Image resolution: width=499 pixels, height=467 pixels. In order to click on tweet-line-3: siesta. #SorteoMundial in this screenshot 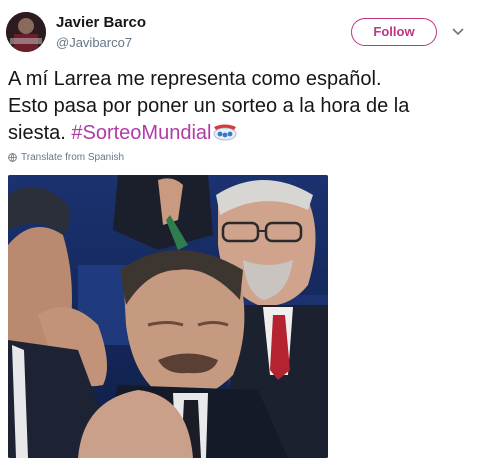, I will do `click(250, 133)`.